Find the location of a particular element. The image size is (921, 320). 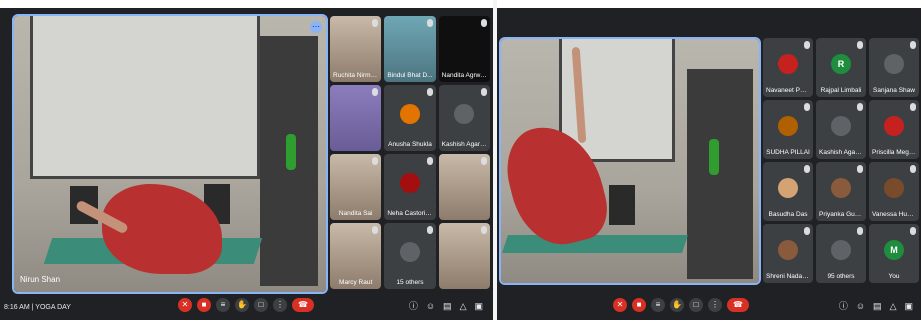

participant-tile: 95 others is located at coordinates (841, 253).